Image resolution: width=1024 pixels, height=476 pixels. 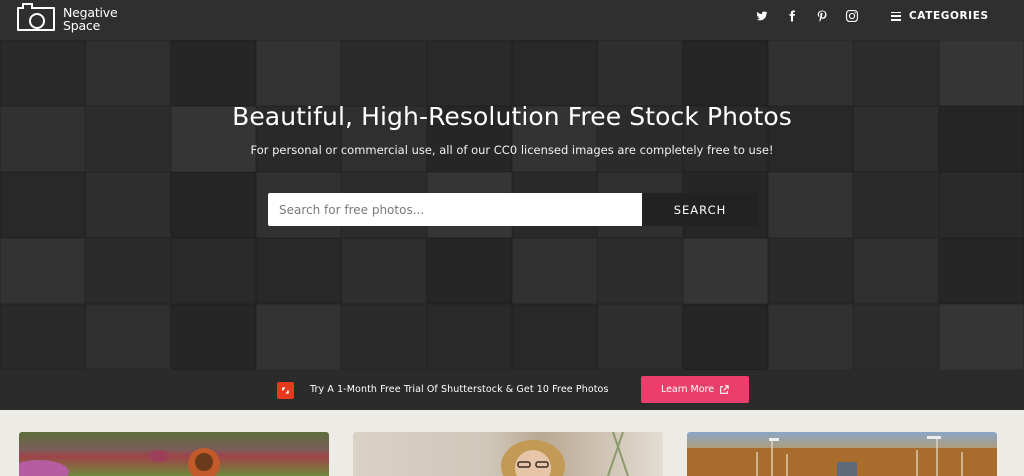 What do you see at coordinates (852, 16) in the screenshot?
I see `instagram-icon` at bounding box center [852, 16].